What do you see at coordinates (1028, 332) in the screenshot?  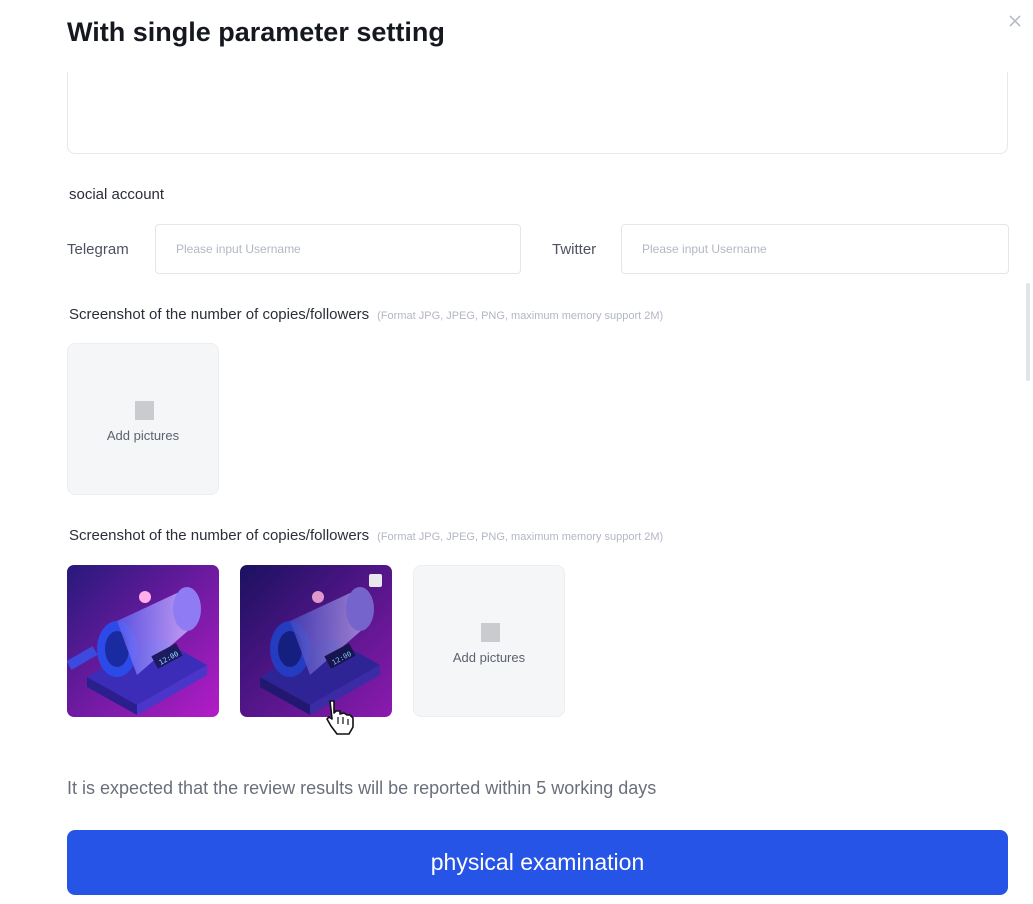 I see `scrollbar-thumb` at bounding box center [1028, 332].